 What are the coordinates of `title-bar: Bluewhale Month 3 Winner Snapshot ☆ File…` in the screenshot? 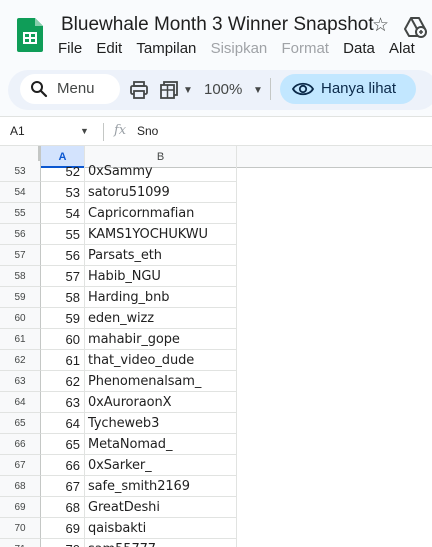 It's located at (216, 33).